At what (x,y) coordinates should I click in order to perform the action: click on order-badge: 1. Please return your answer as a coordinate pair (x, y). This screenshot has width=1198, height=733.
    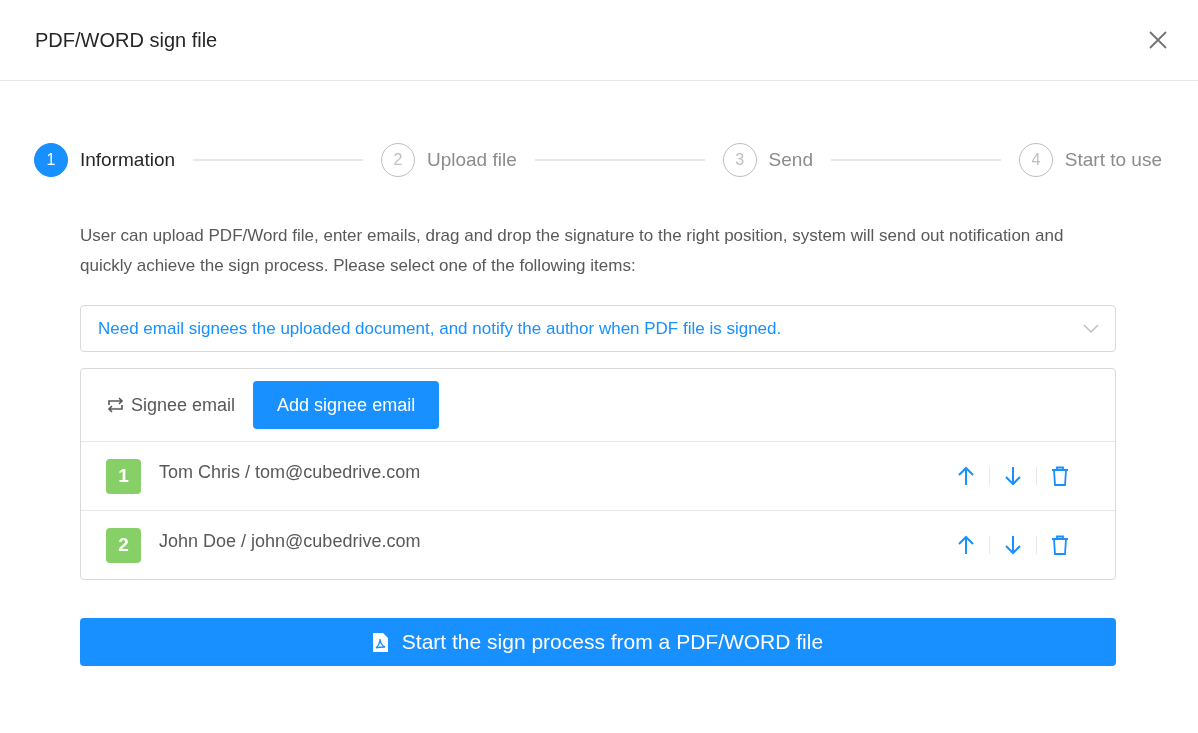
    Looking at the image, I should click on (123, 476).